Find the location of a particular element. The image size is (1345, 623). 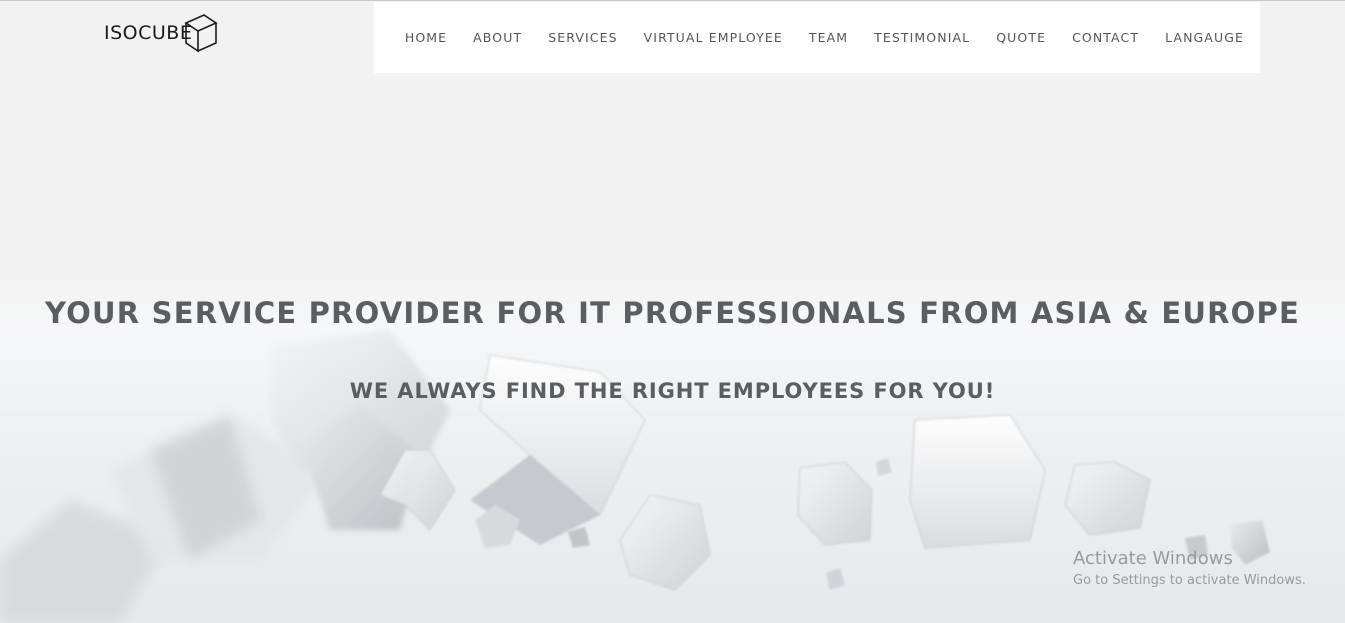

nav-team: TEAM is located at coordinates (828, 37).